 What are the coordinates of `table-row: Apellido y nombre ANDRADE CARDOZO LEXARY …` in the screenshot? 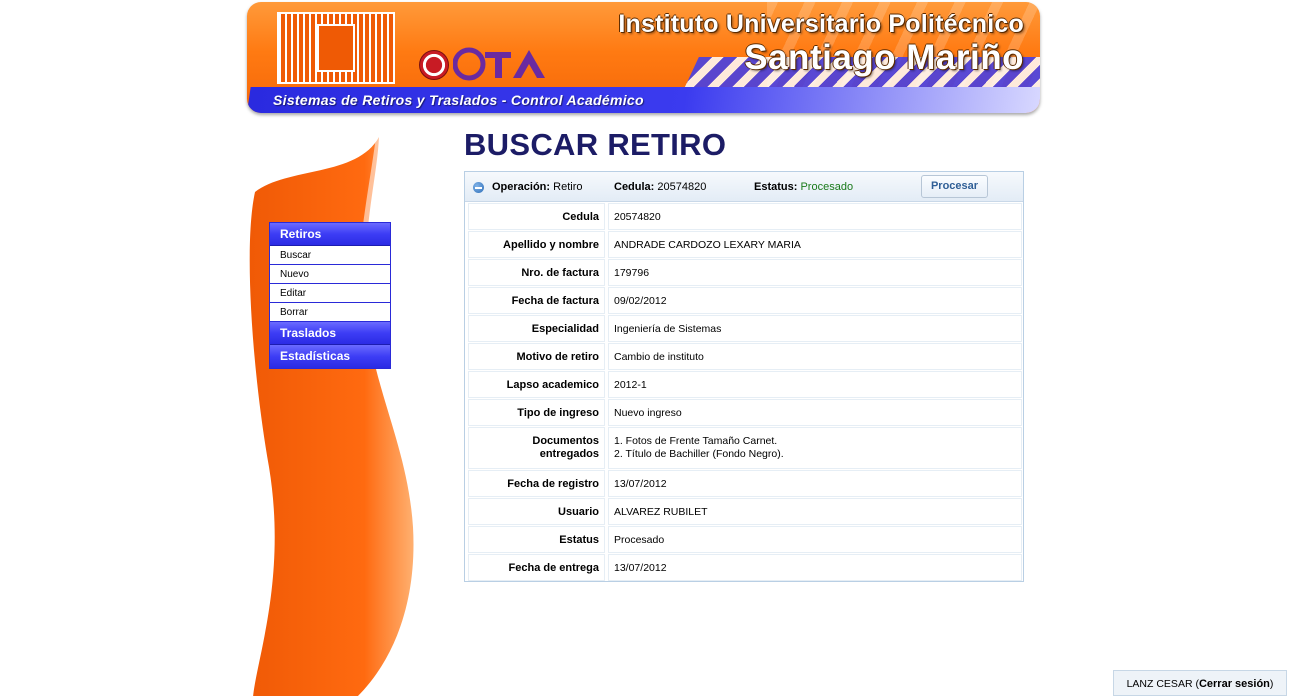 It's located at (745, 244).